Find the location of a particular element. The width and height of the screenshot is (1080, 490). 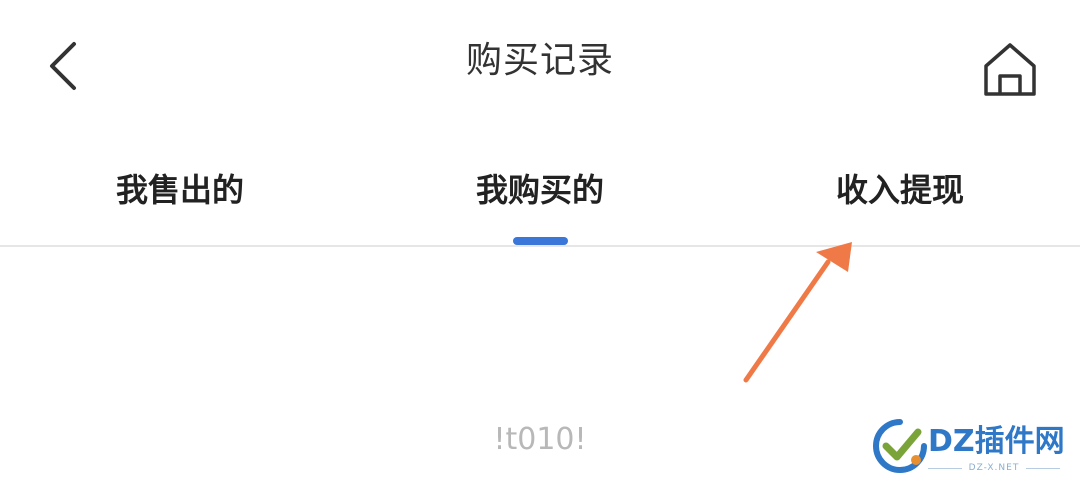

active-tab-indicator is located at coordinates (540, 241).